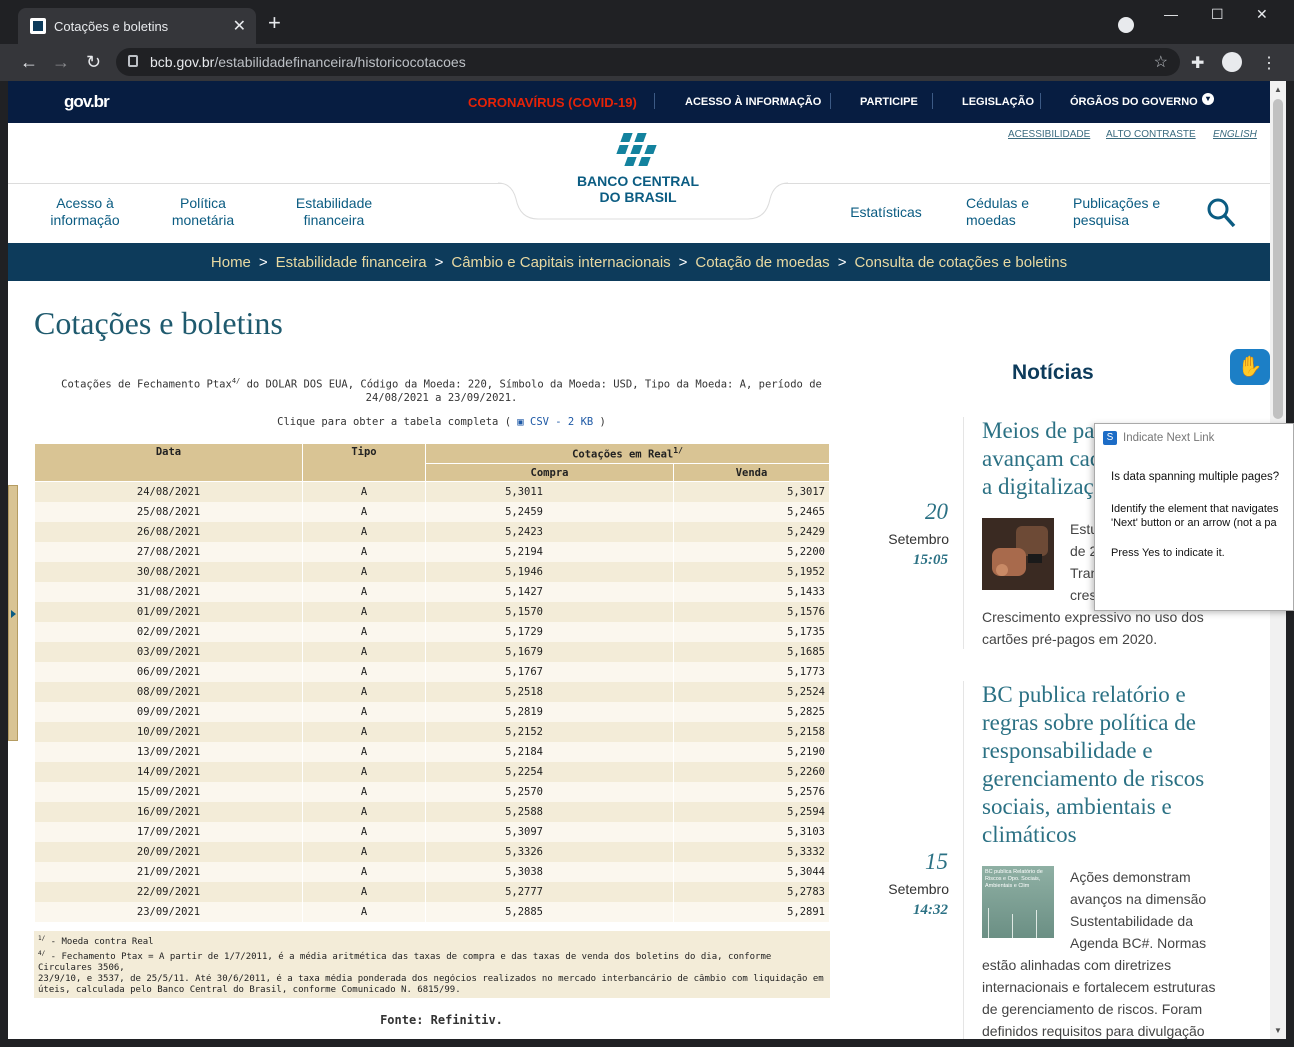 This screenshot has height=1047, width=1294. I want to click on minimize-icon: —, so click(1171, 14).